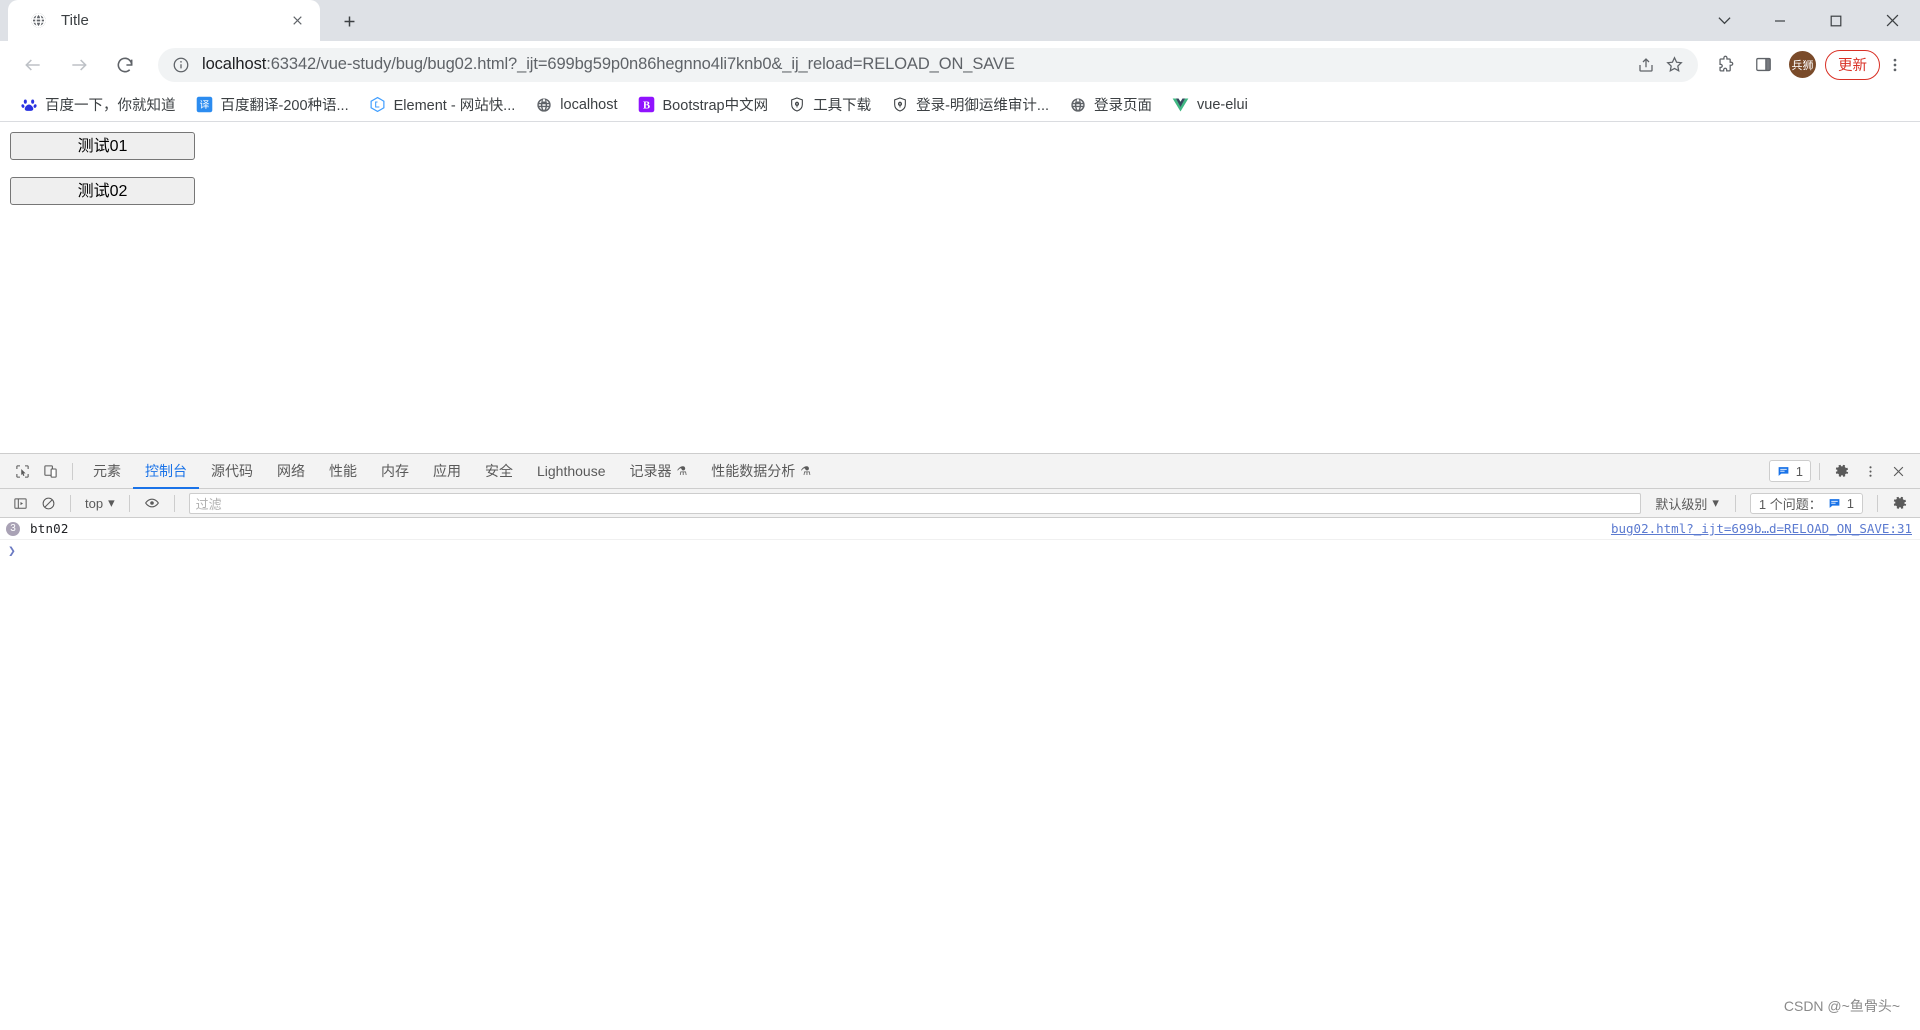 The width and height of the screenshot is (1920, 1030). Describe the element at coordinates (50, 471) in the screenshot. I see `device-toolbar-icon` at that location.